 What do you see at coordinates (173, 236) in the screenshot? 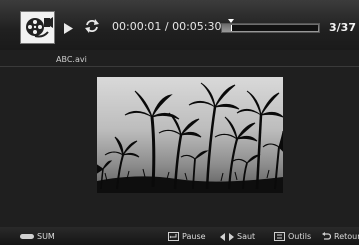
I see `enter-icon` at bounding box center [173, 236].